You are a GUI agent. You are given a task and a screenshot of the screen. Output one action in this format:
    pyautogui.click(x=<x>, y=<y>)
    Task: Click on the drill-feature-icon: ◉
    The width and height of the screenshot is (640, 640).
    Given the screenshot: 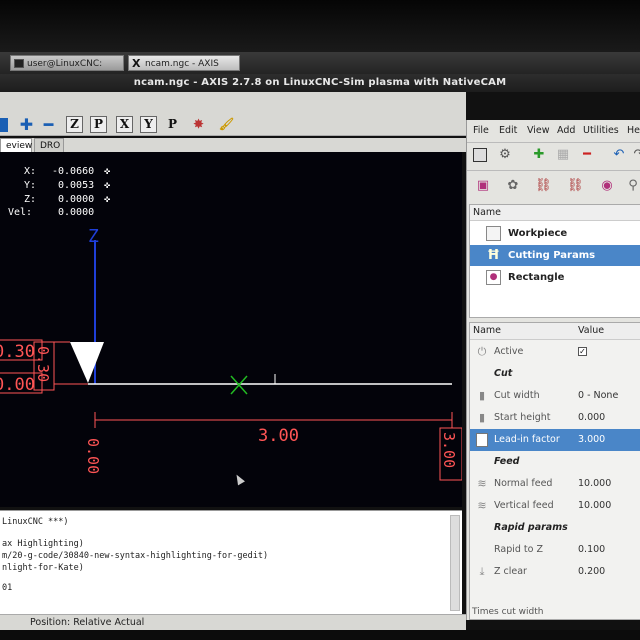 What is the action you would take?
    pyautogui.click(x=607, y=186)
    